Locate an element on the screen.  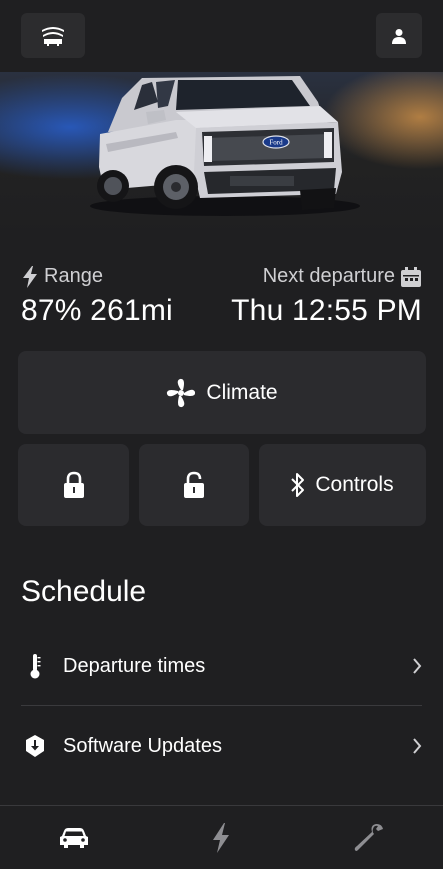
departure-value: Thu 12:55 PM is located at coordinates (326, 310).